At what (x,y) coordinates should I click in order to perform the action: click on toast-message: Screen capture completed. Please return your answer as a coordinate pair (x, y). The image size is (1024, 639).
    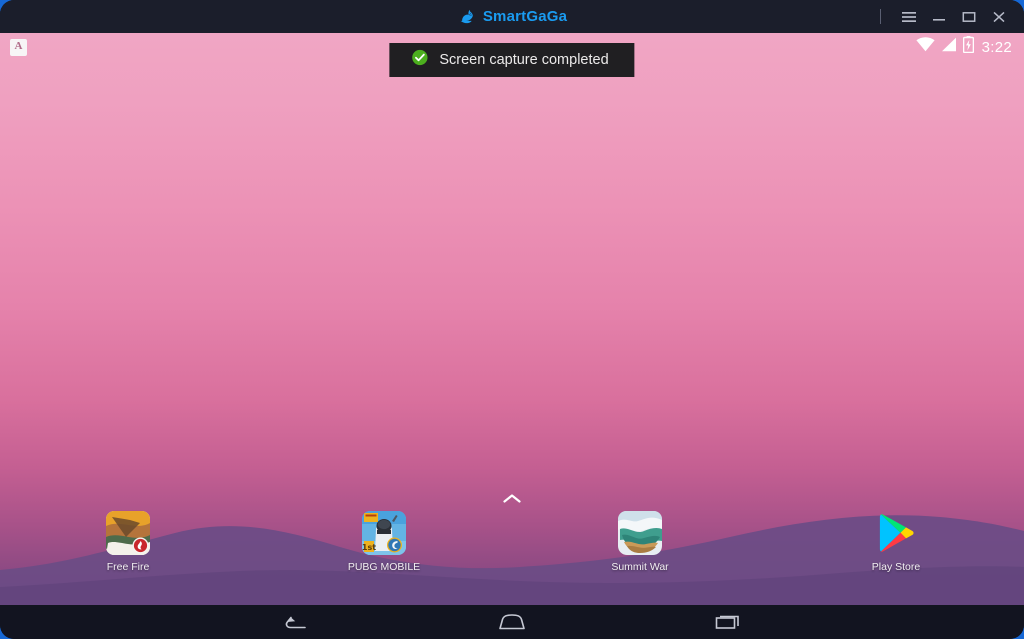
    Looking at the image, I should click on (524, 60).